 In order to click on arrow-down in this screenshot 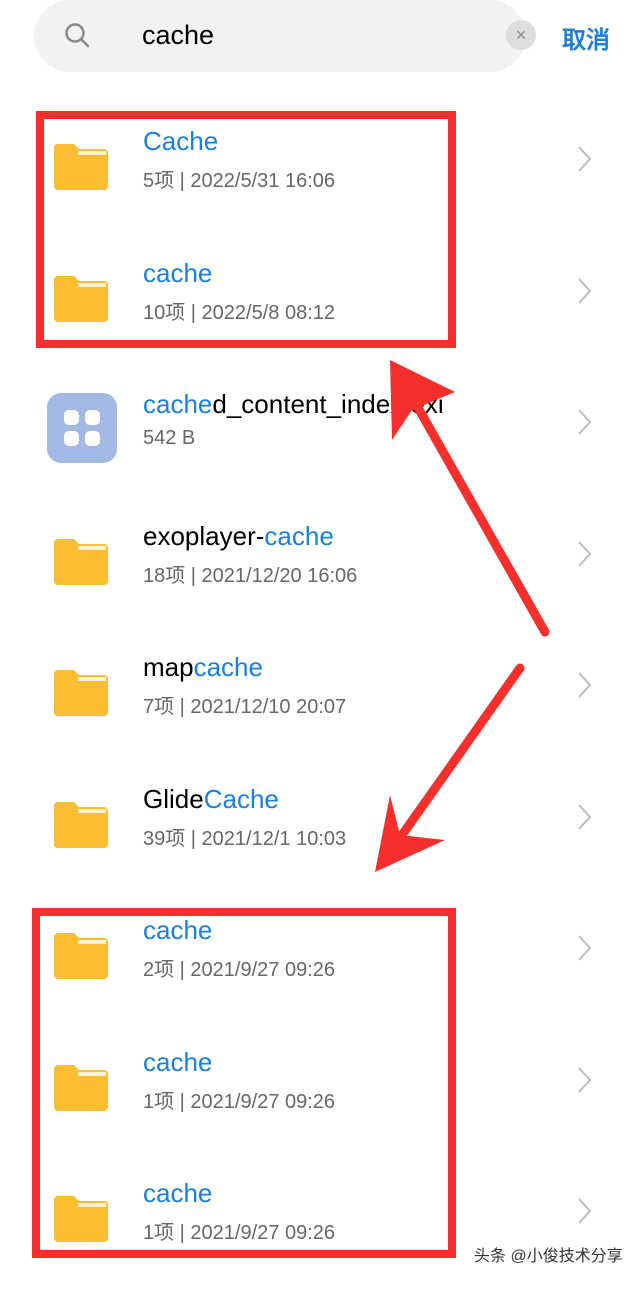, I will do `click(457, 756)`.